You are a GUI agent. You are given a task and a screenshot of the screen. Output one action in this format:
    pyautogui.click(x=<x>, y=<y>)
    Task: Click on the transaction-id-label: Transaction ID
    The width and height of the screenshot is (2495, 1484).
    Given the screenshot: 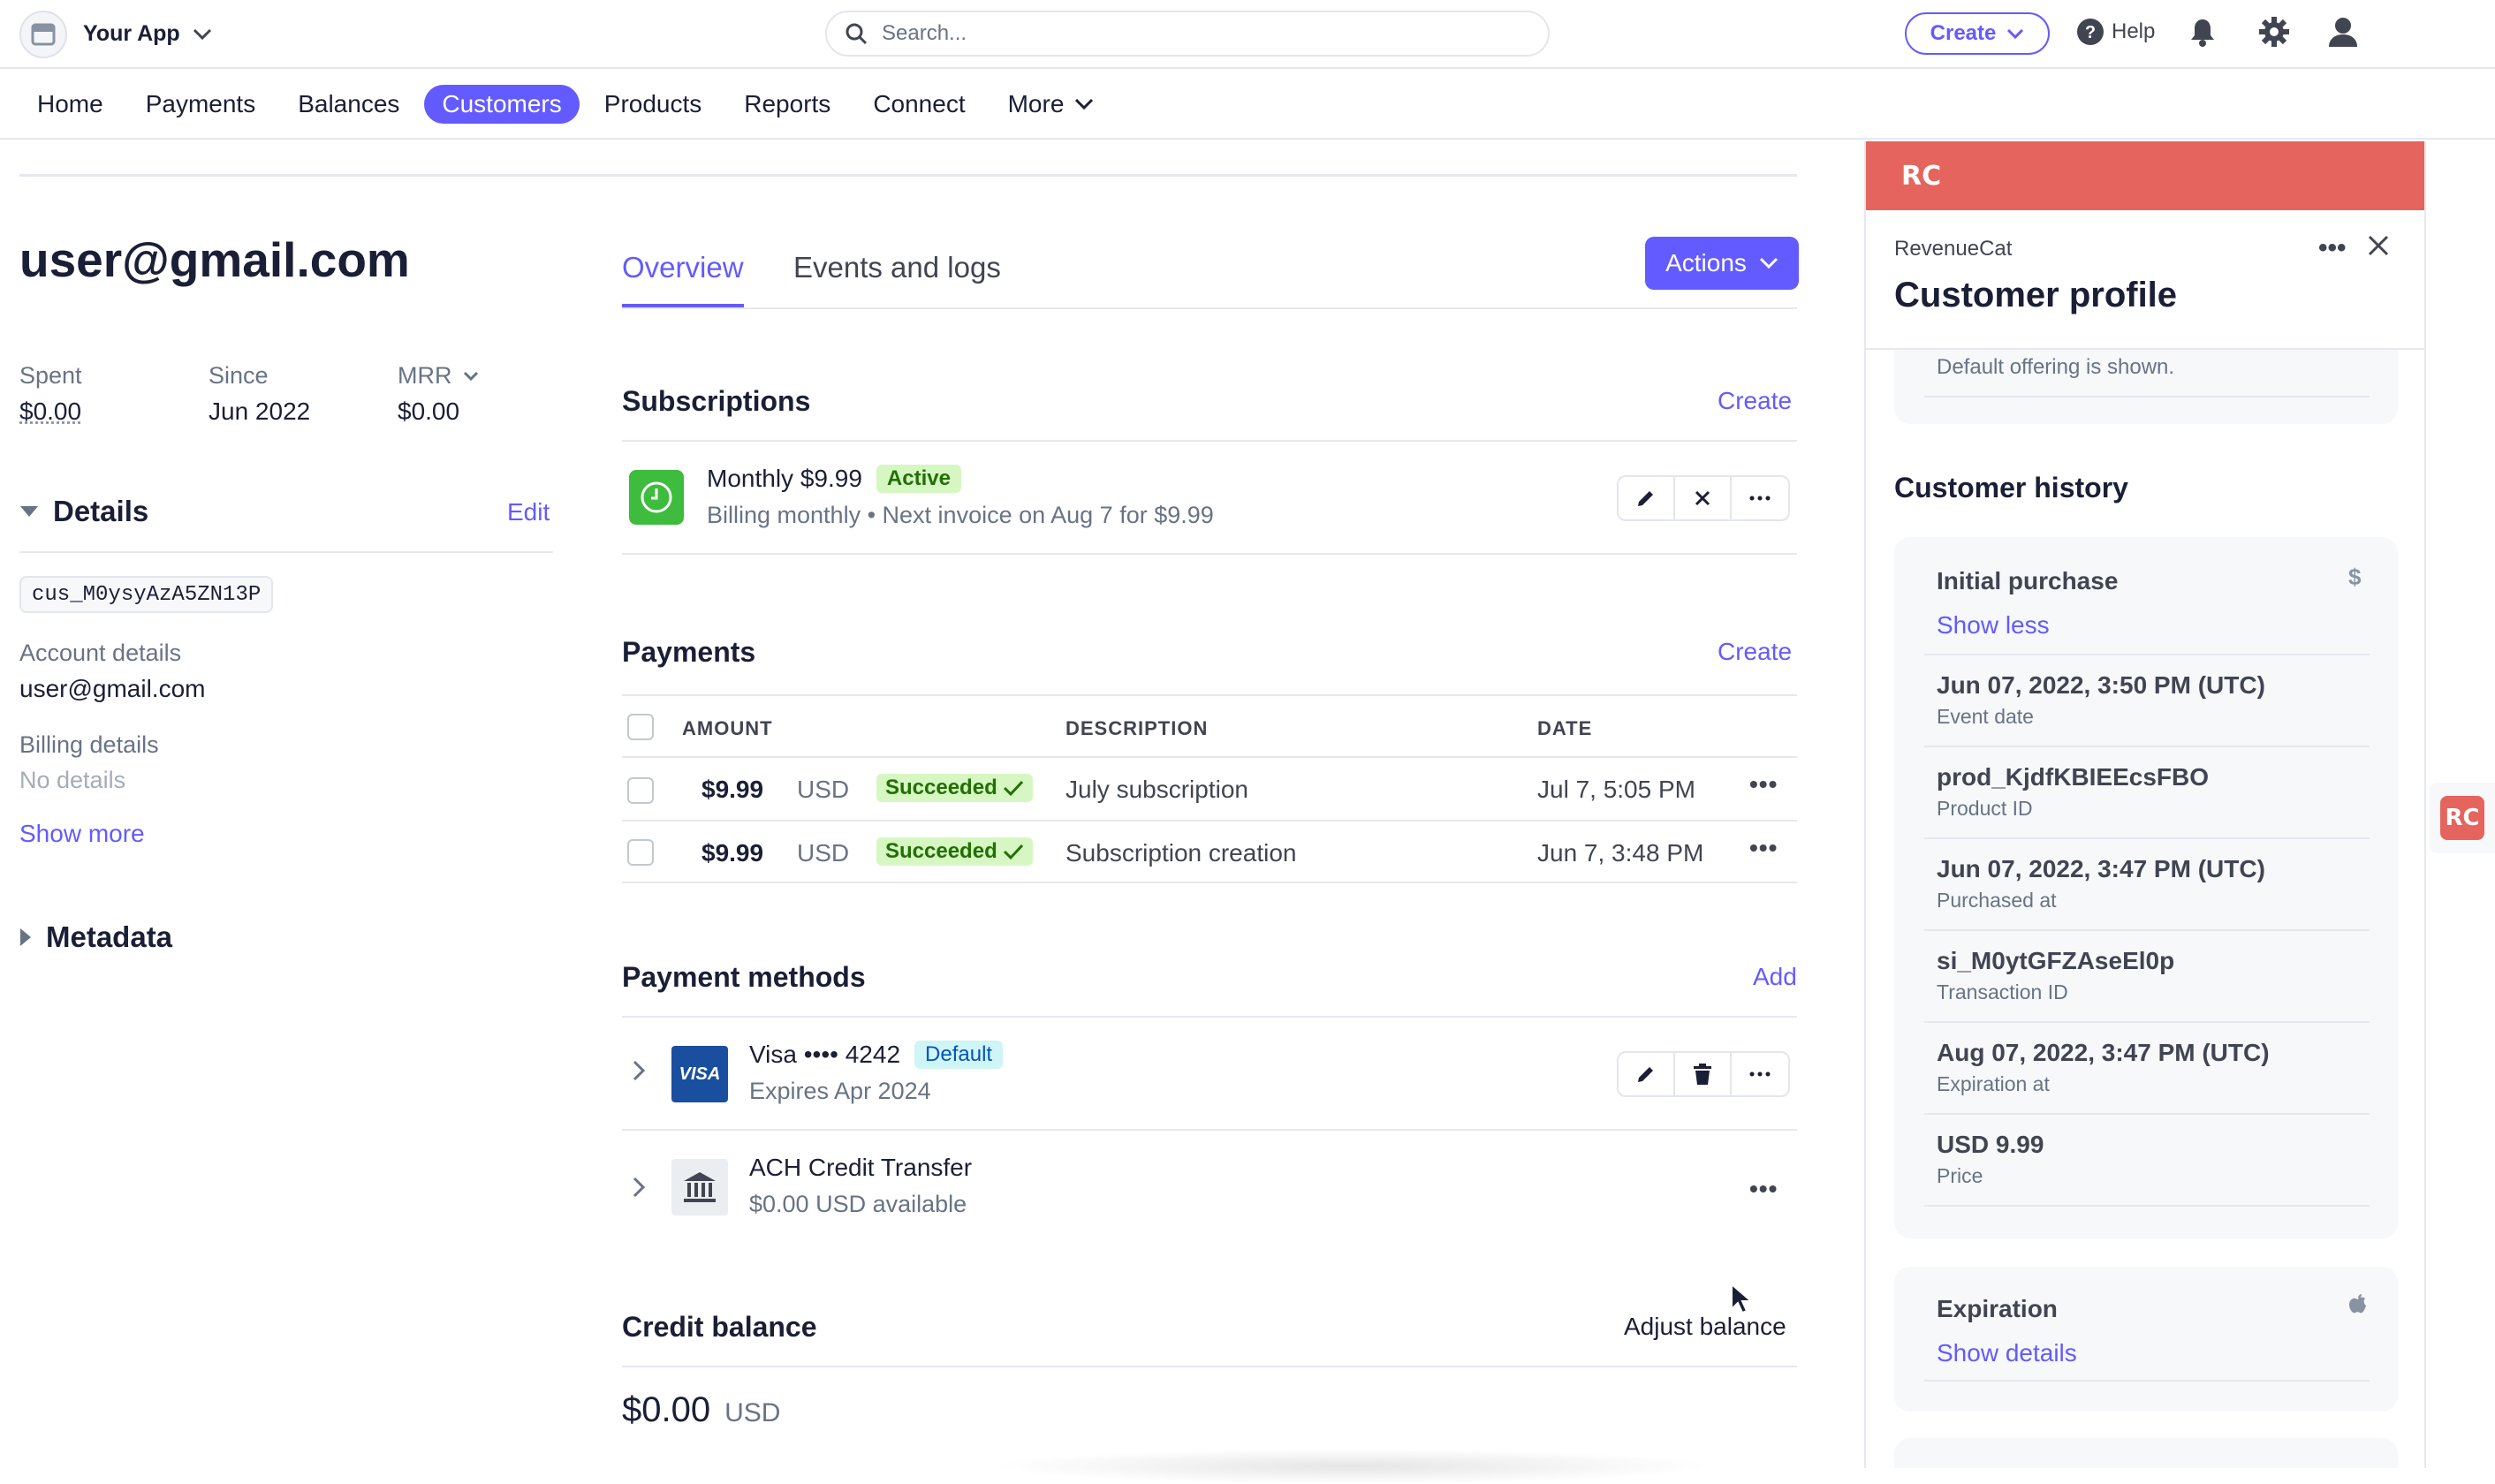 What is the action you would take?
    pyautogui.click(x=2003, y=991)
    